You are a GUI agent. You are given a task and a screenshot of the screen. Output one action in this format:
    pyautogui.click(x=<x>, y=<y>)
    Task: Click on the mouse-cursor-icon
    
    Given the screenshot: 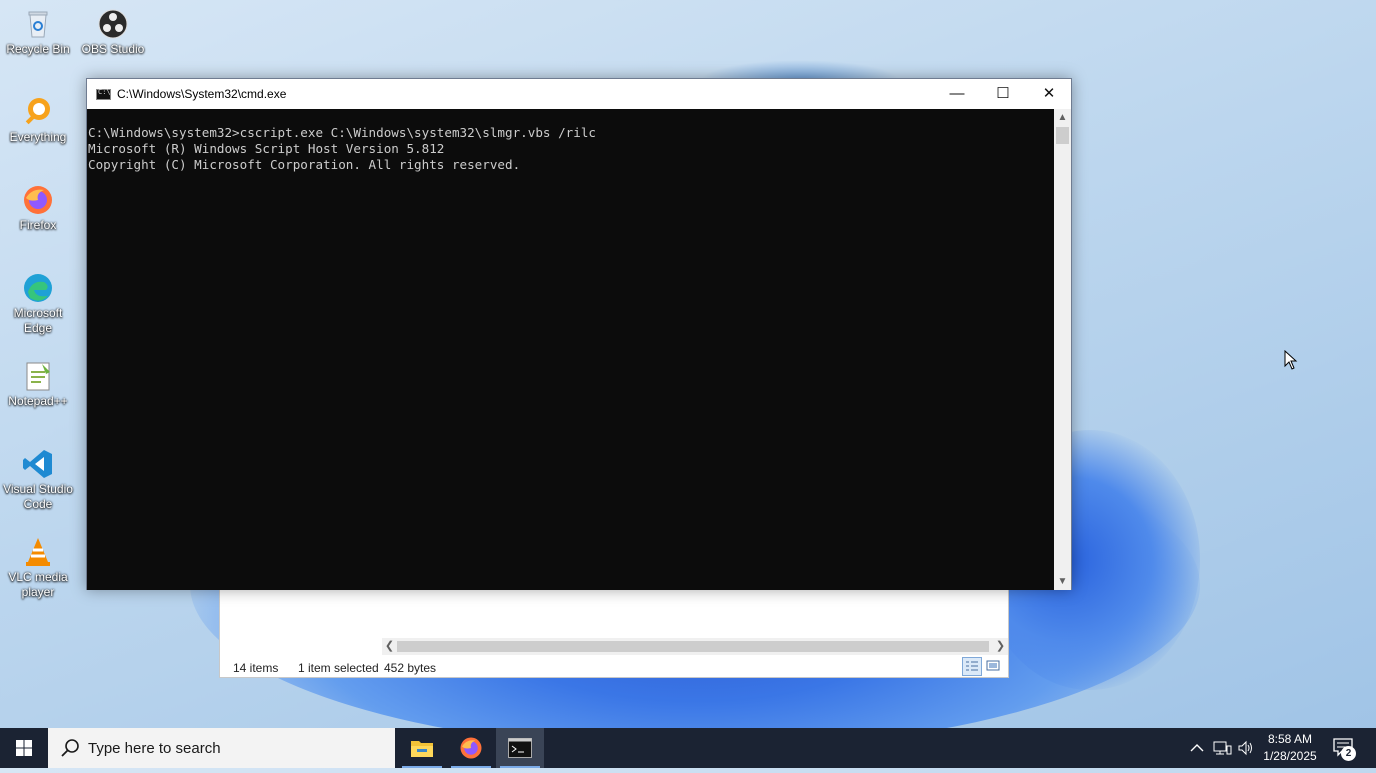 What is the action you would take?
    pyautogui.click(x=1291, y=359)
    